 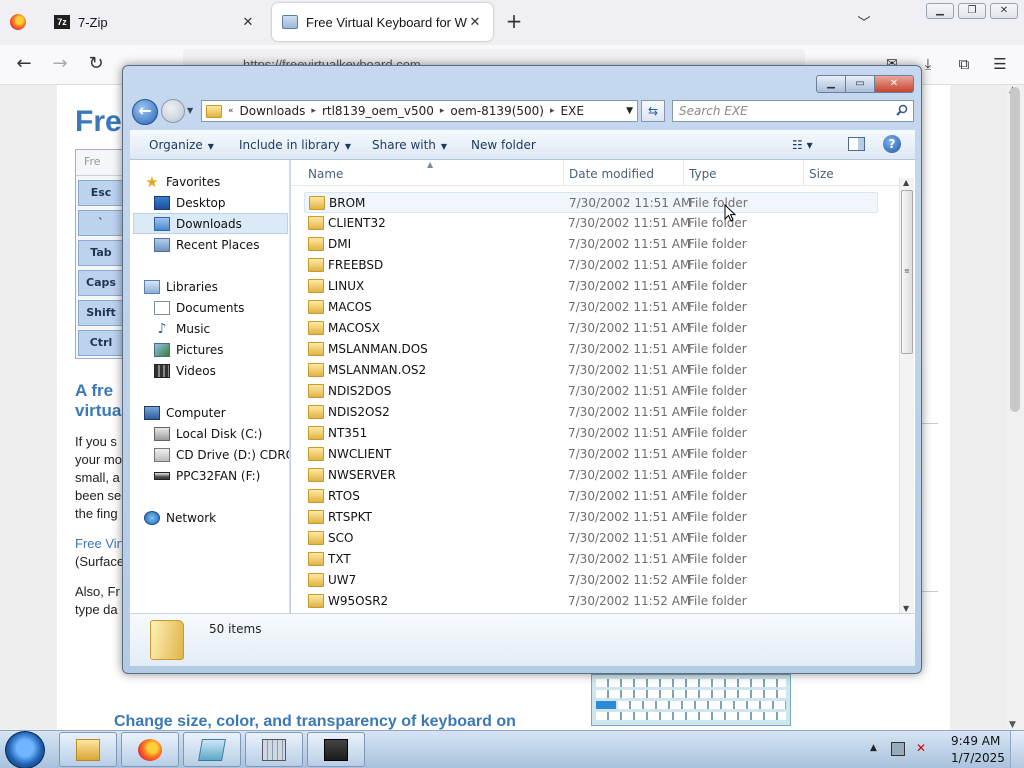 What do you see at coordinates (382, 22) in the screenshot?
I see `browser-tab-keyboard: Free Virtual Keyboard for Windows ✕` at bounding box center [382, 22].